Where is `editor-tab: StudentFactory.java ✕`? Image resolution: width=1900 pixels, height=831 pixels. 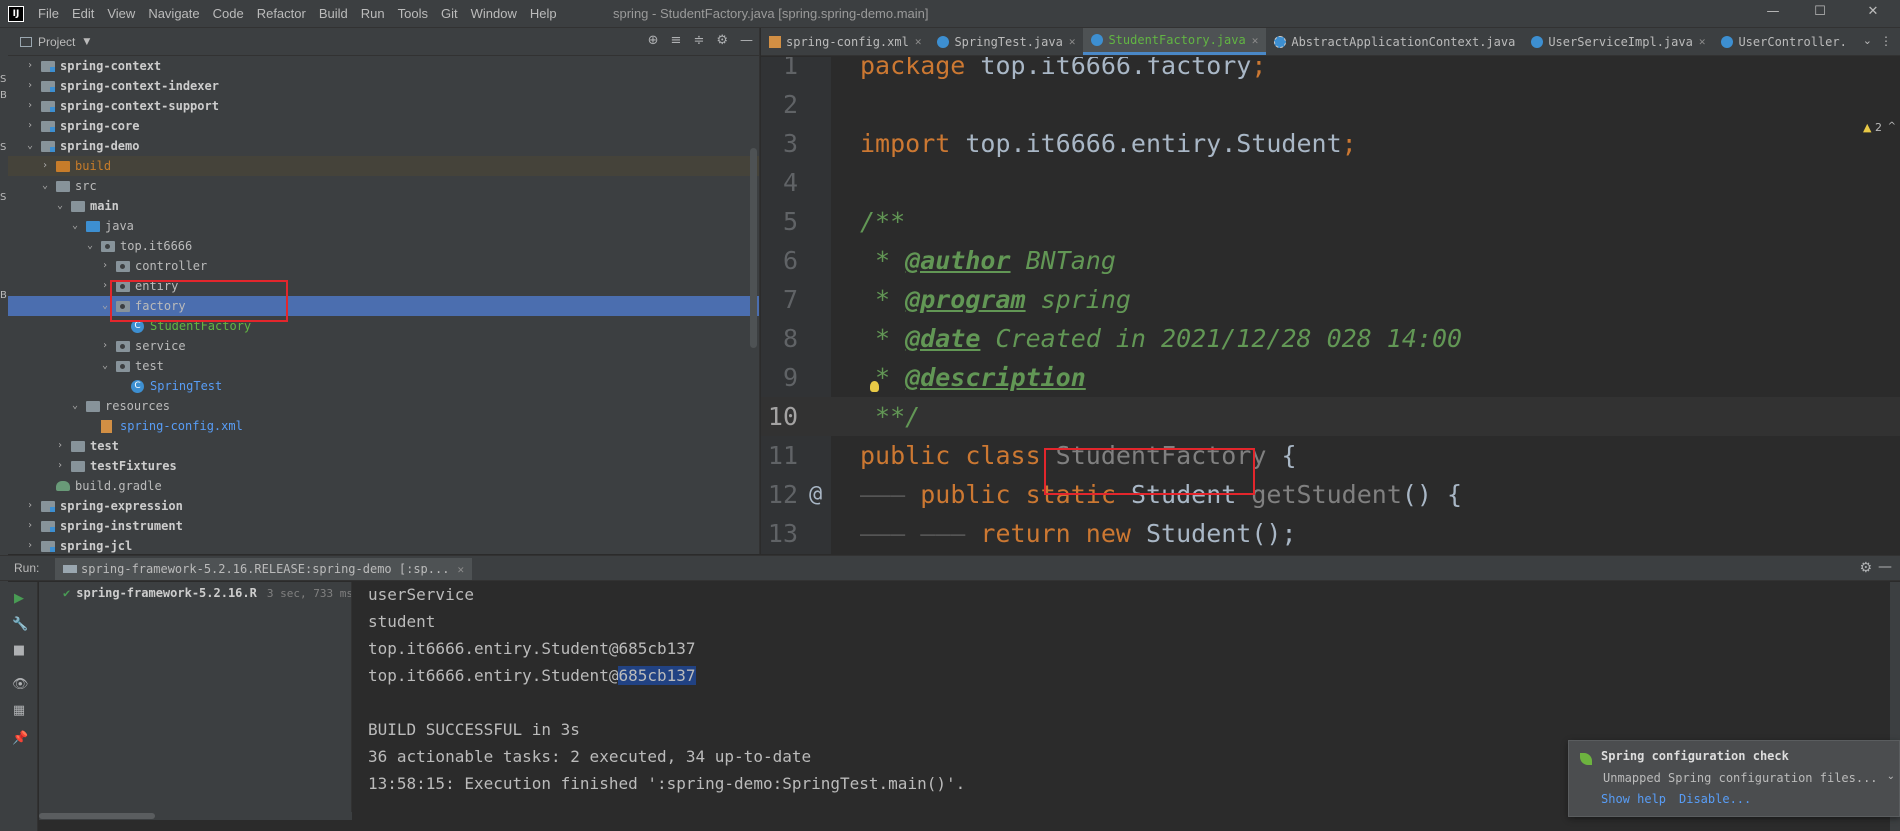 editor-tab: StudentFactory.java ✕ is located at coordinates (1175, 41).